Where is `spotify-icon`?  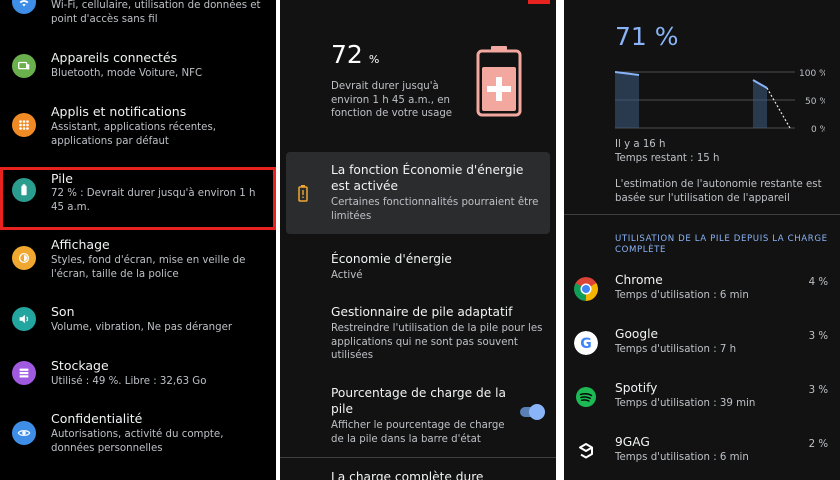 spotify-icon is located at coordinates (586, 397).